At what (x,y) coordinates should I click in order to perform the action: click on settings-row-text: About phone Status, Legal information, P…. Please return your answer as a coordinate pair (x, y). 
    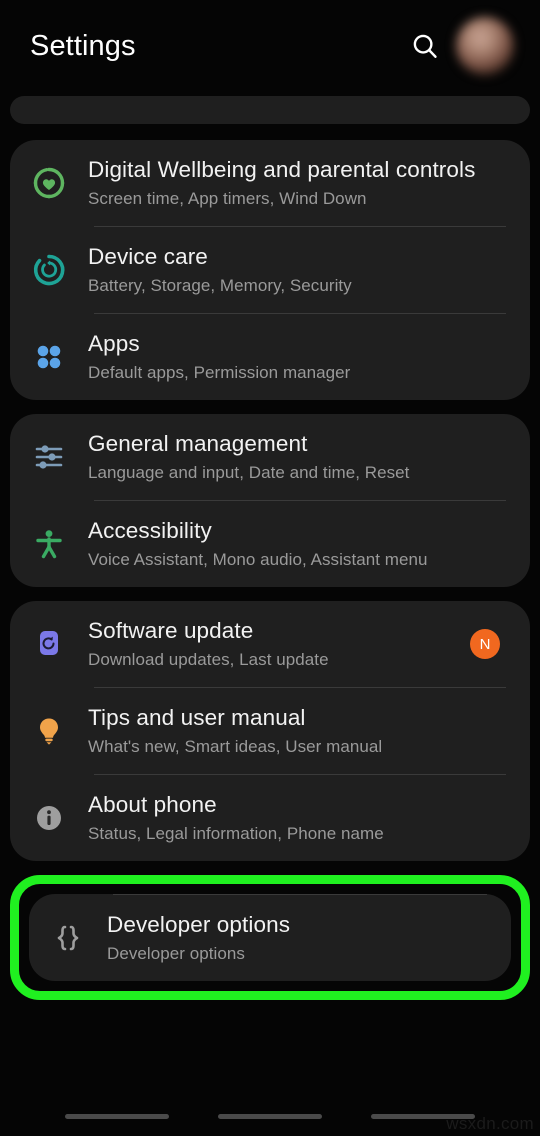
    Looking at the image, I should click on (298, 818).